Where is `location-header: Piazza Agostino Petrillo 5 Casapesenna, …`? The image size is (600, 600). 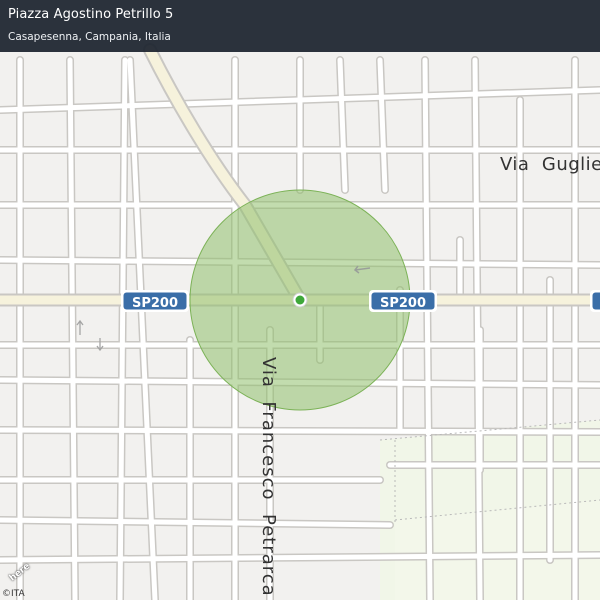
location-header: Piazza Agostino Petrillo 5 Casapesenna, … is located at coordinates (300, 26).